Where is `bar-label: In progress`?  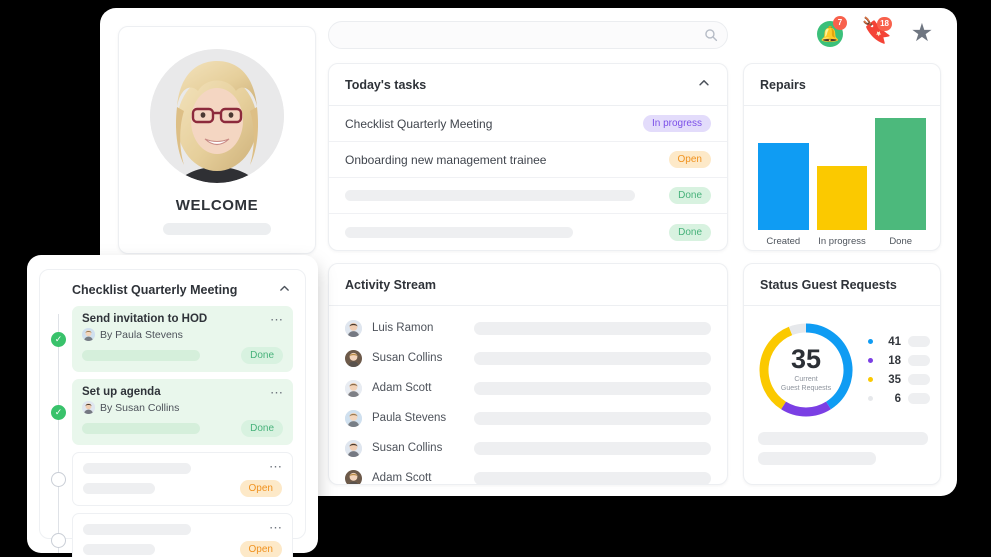 bar-label: In progress is located at coordinates (842, 241).